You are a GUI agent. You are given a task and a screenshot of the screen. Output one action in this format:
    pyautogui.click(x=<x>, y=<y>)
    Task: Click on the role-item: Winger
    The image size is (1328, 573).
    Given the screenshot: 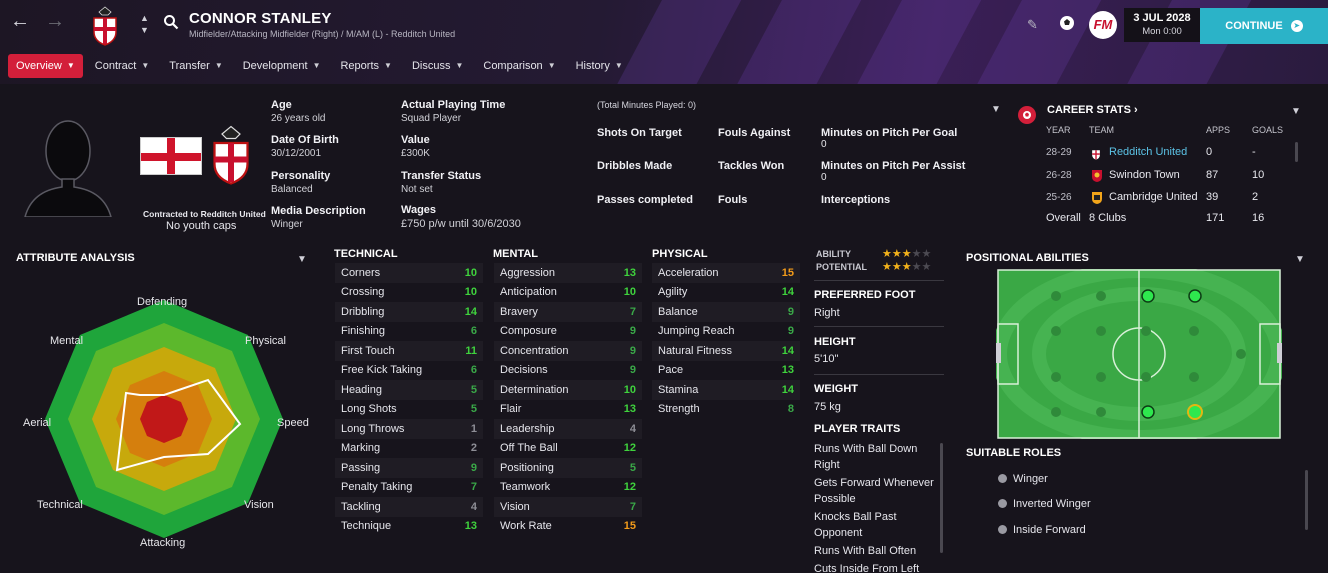 What is the action you would take?
    pyautogui.click(x=1023, y=479)
    